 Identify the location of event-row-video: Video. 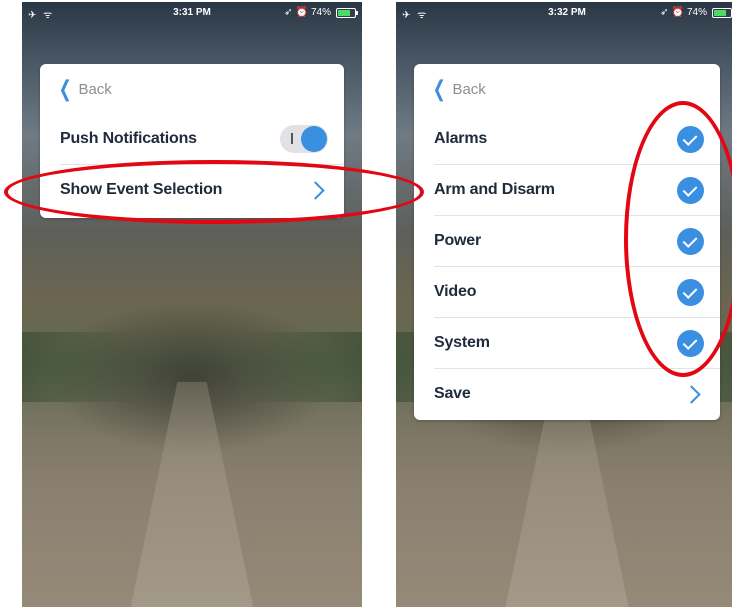
(577, 291).